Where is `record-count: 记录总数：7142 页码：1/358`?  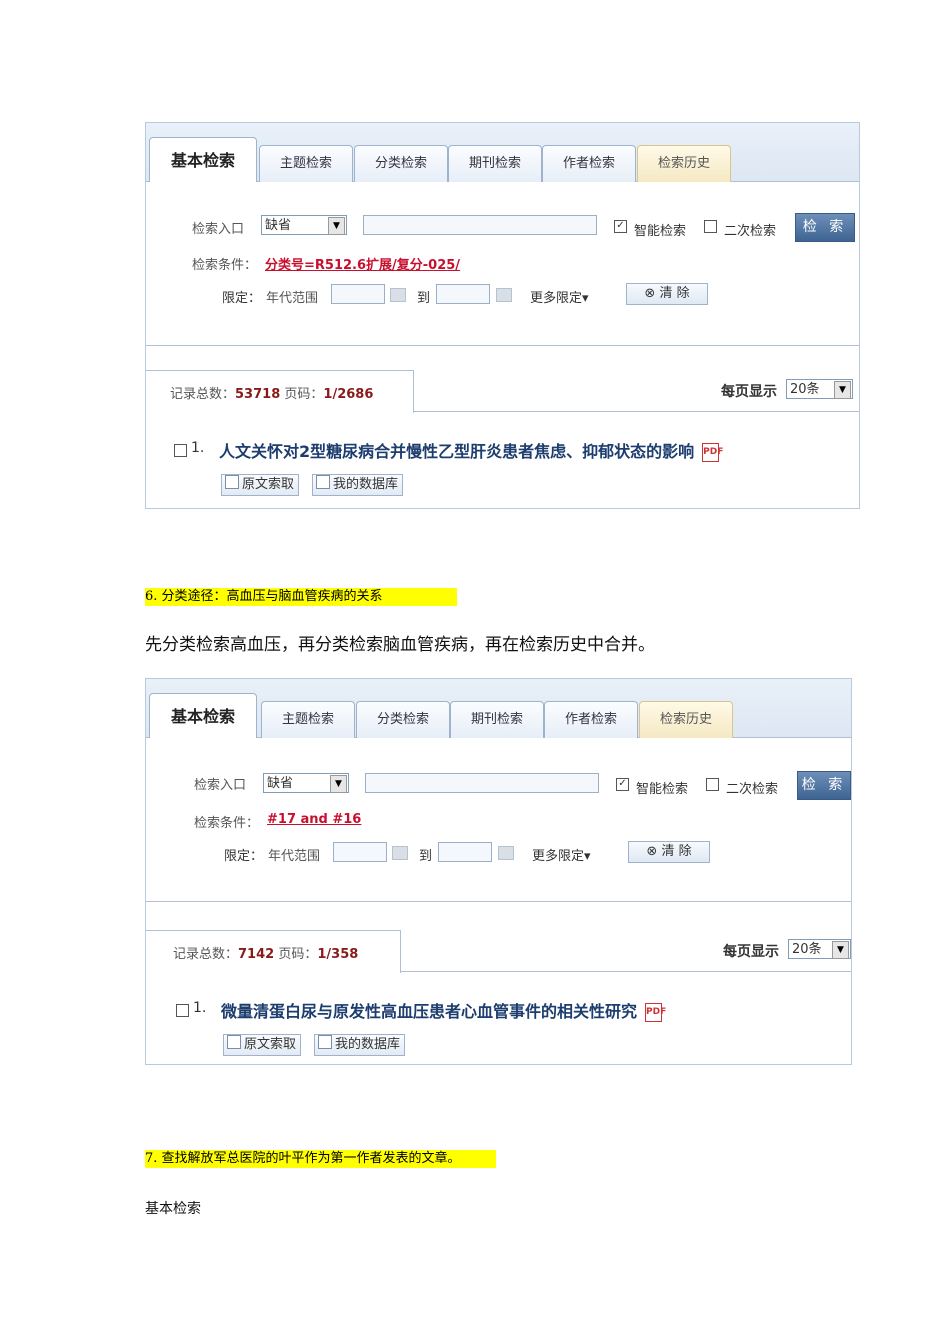 record-count: 记录总数：7142 页码：1/358 is located at coordinates (265, 952).